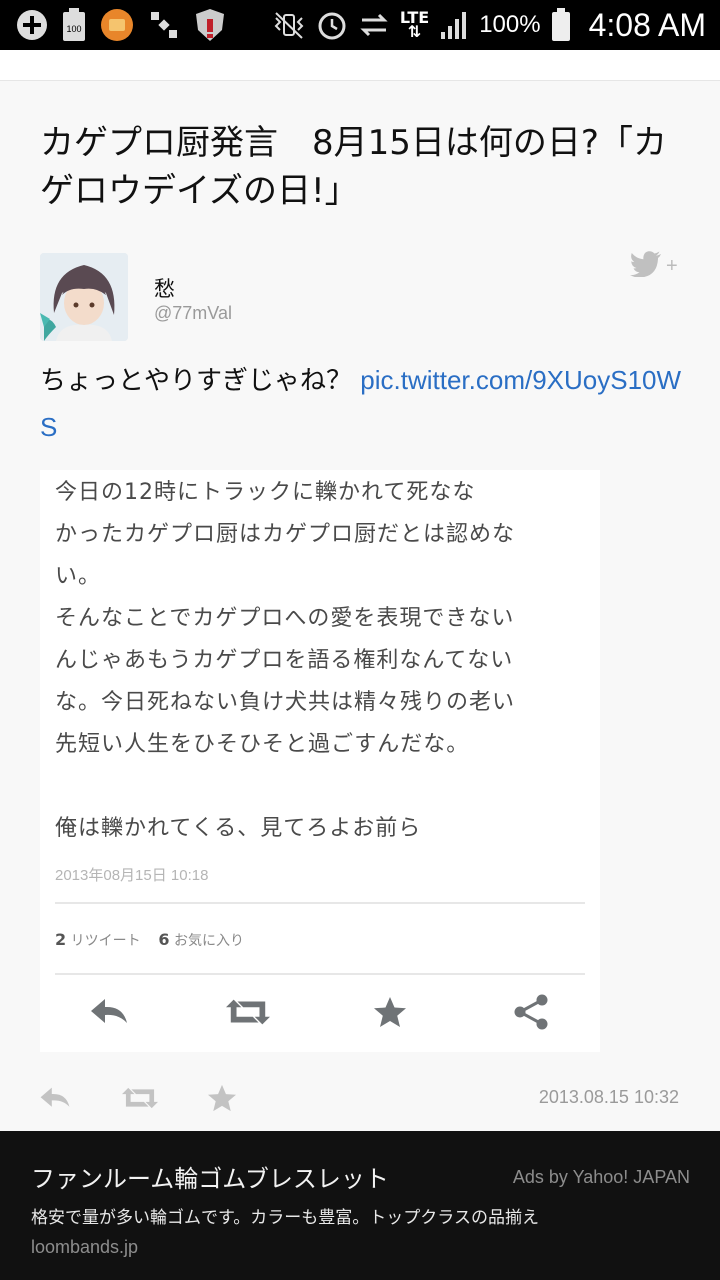 The width and height of the screenshot is (720, 1280). Describe the element at coordinates (164, 288) in the screenshot. I see `user-name: 愁` at that location.